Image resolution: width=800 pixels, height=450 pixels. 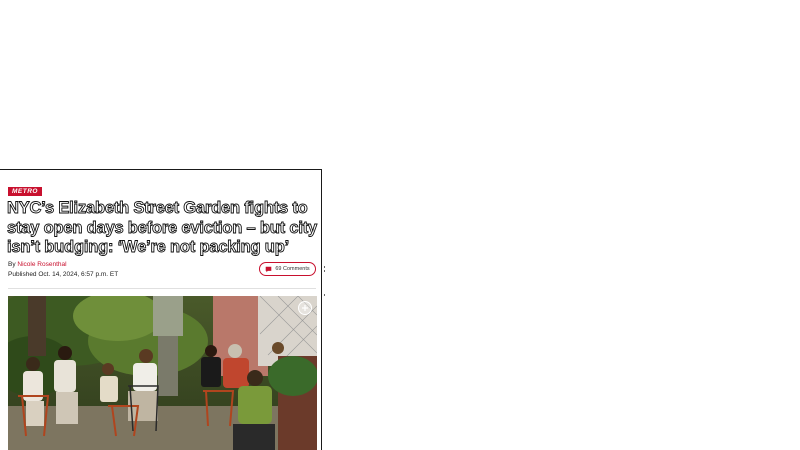 I want to click on expand-plus-icon, so click(x=305, y=308).